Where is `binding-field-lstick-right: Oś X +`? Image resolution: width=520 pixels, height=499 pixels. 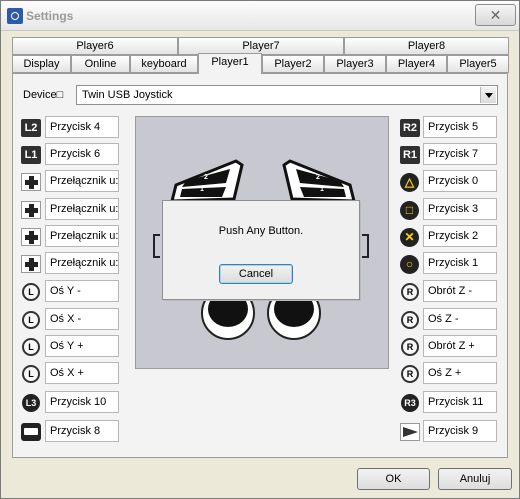
binding-field-lstick-right: Oś X + is located at coordinates (82, 373).